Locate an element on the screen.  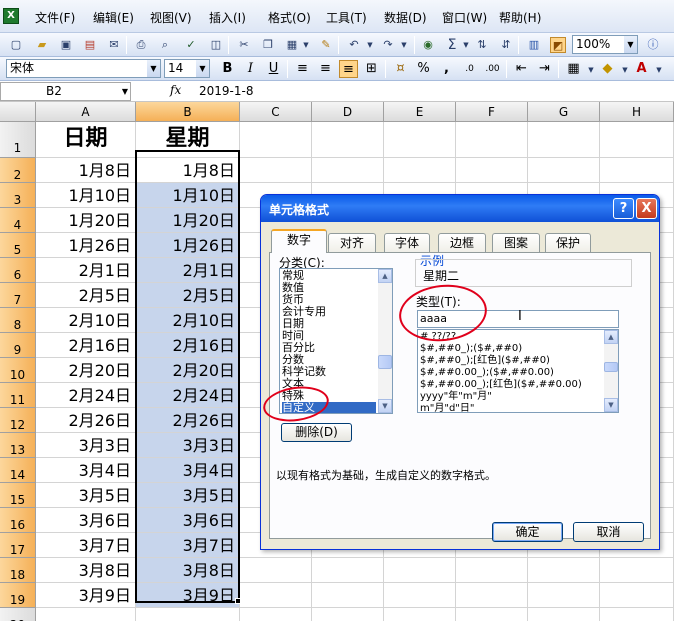
font-color-icon: A is located at coordinates (641, 69).